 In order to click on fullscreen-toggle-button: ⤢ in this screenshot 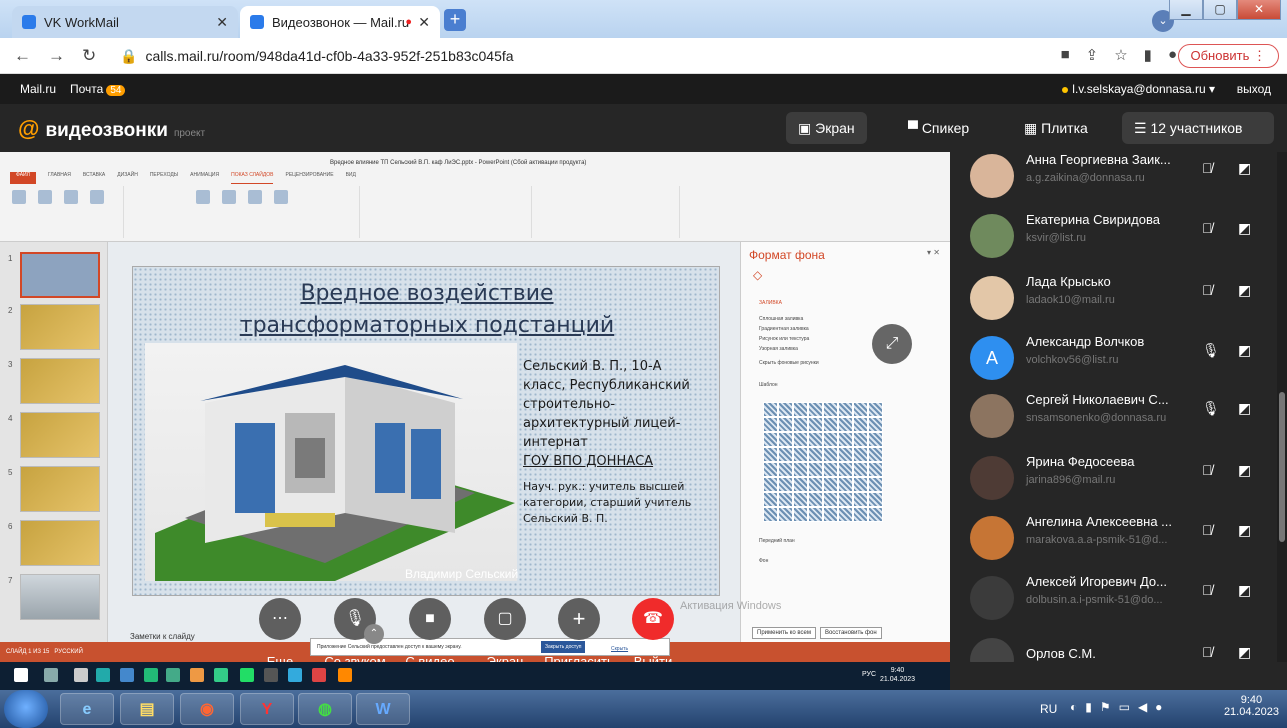, I will do `click(892, 344)`.